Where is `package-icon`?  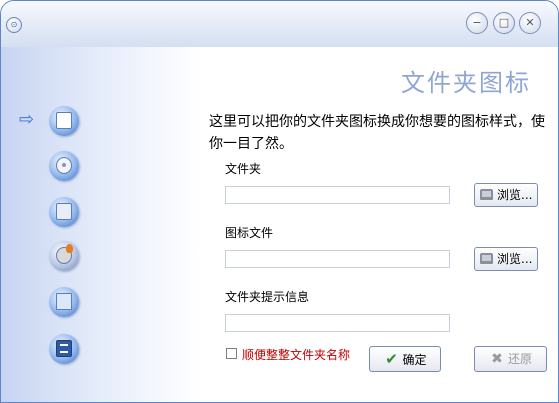
package-icon is located at coordinates (64, 211).